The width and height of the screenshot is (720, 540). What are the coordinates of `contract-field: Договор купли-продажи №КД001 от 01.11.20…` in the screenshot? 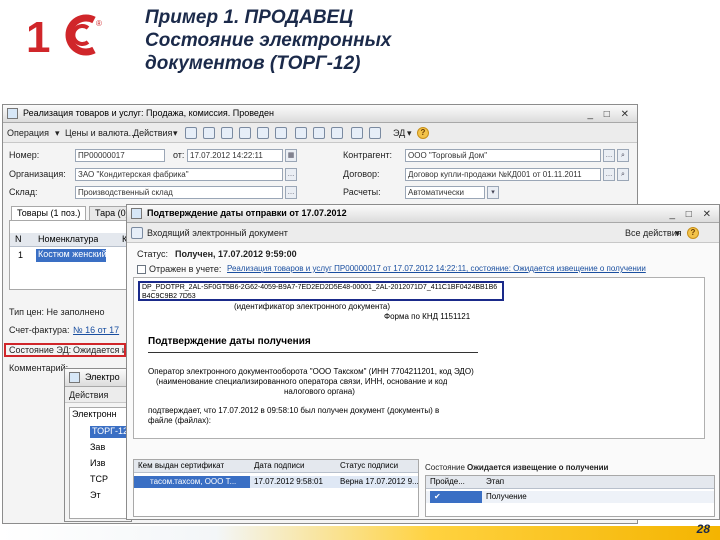 It's located at (503, 174).